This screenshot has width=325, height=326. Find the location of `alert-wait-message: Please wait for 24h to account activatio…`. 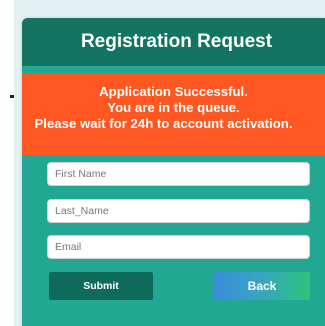

alert-wait-message: Please wait for 24h to account activatio… is located at coordinates (163, 123).